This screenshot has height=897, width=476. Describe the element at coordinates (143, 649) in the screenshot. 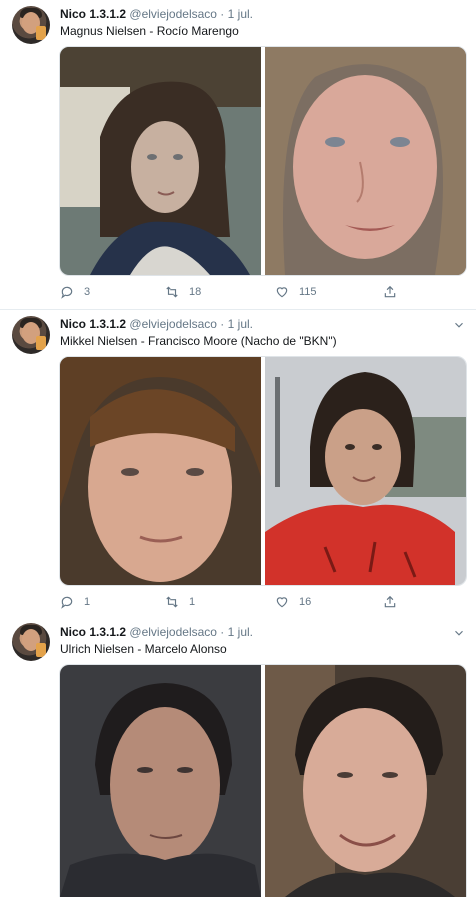

I see `tweet-text: Ulrich Nielsen - Marcelo Alonso` at that location.